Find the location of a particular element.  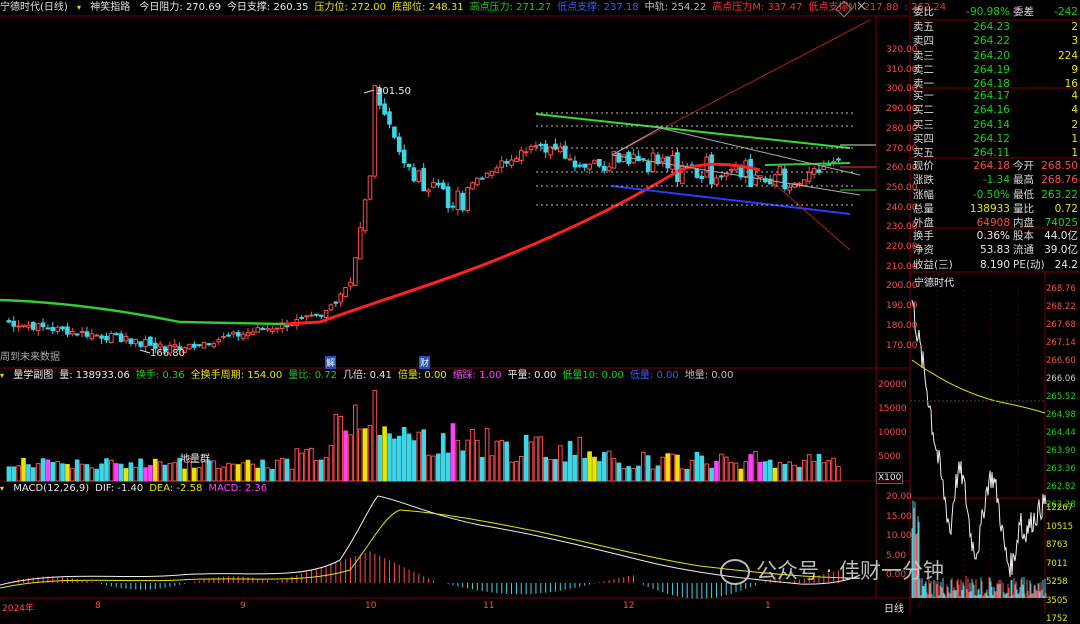

high-price-label: 301.50 is located at coordinates (393, 91).